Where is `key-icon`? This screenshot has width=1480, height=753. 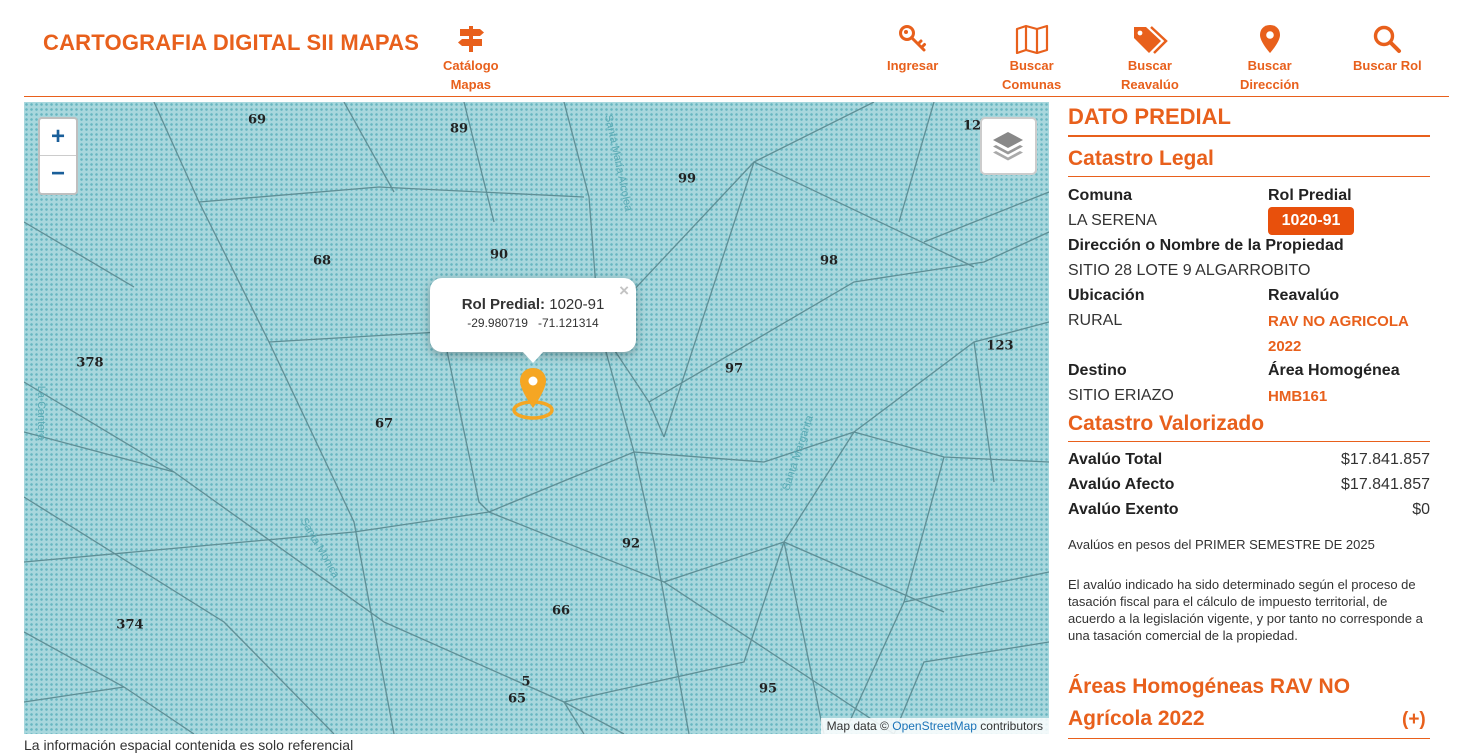
key-icon is located at coordinates (912, 38).